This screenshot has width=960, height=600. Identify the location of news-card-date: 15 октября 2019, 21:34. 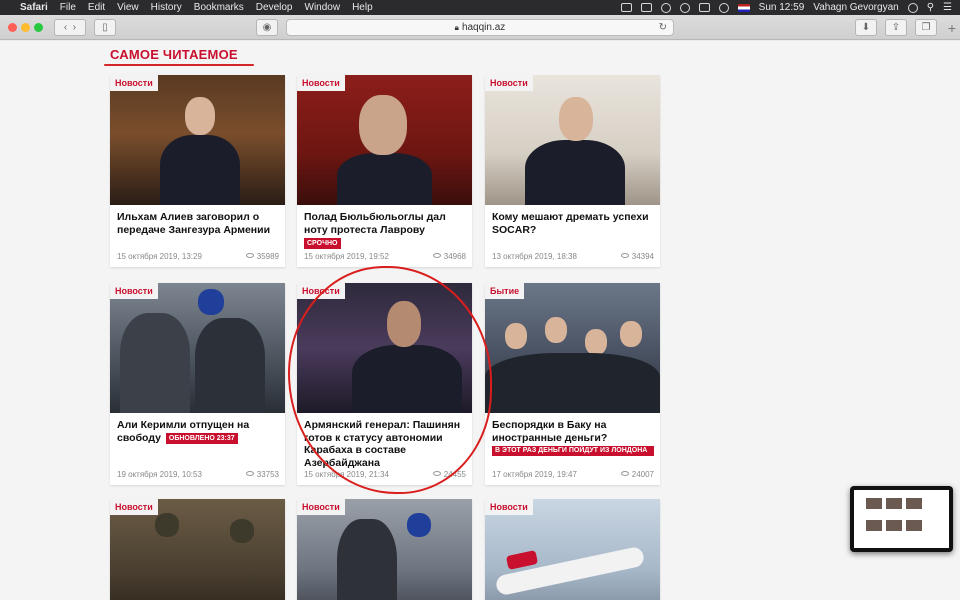
(346, 474).